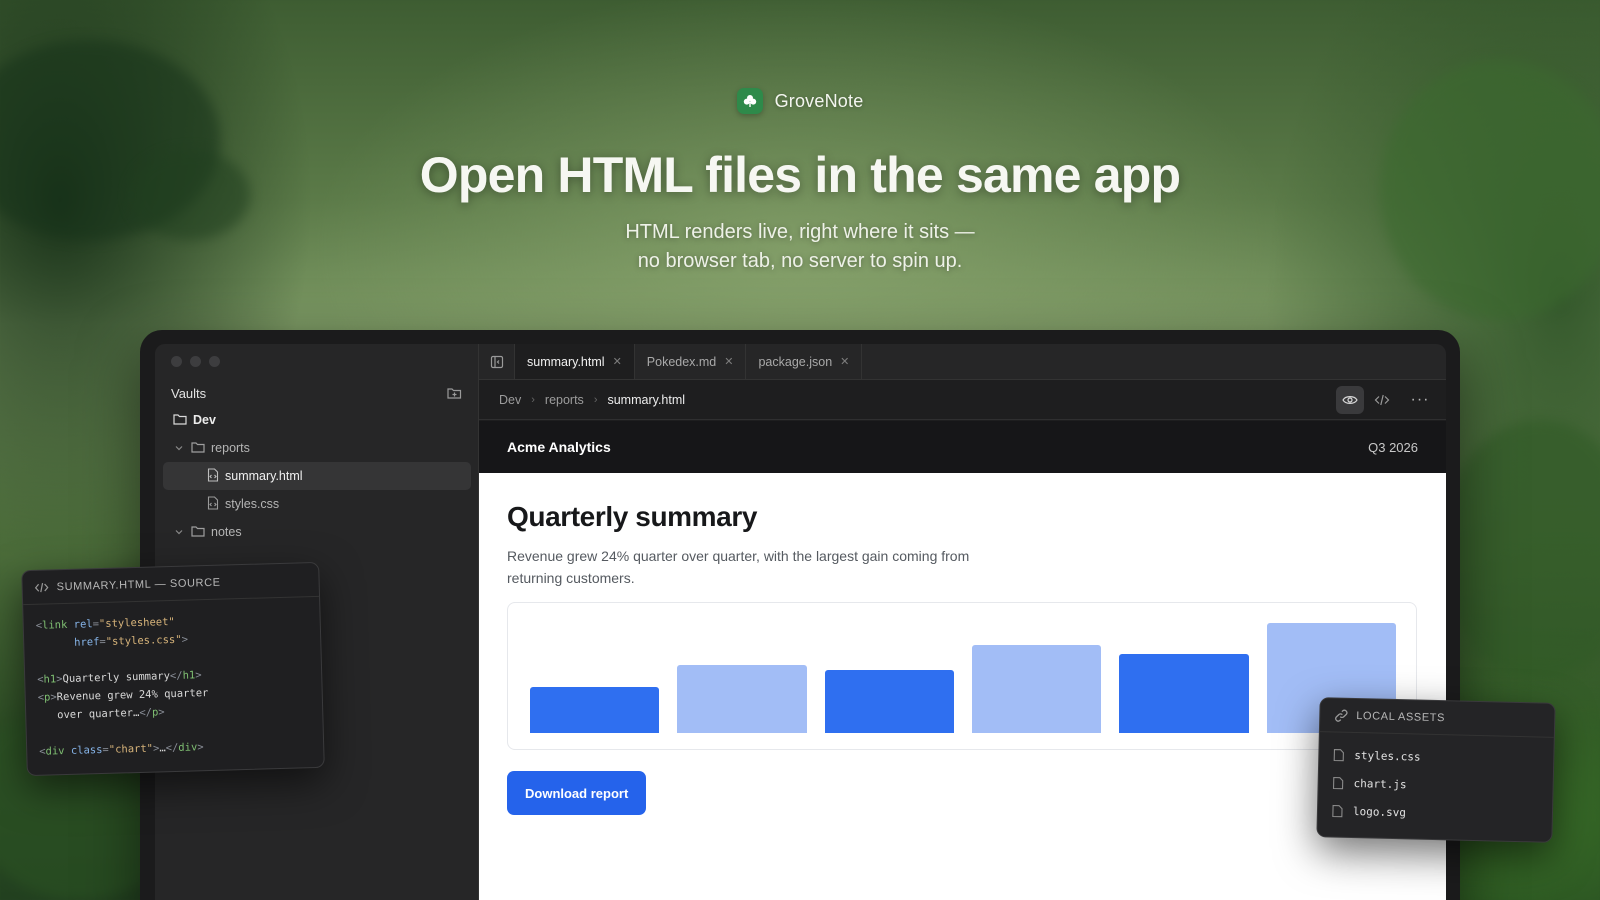 This screenshot has width=1600, height=900. I want to click on tab-pokedex-md: Pokedex.md ✕, so click(691, 361).